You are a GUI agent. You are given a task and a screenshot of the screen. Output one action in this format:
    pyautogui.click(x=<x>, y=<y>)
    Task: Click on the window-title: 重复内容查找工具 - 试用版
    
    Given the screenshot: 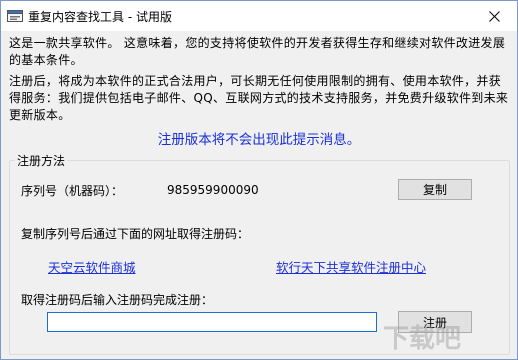 What is the action you would take?
    pyautogui.click(x=100, y=17)
    